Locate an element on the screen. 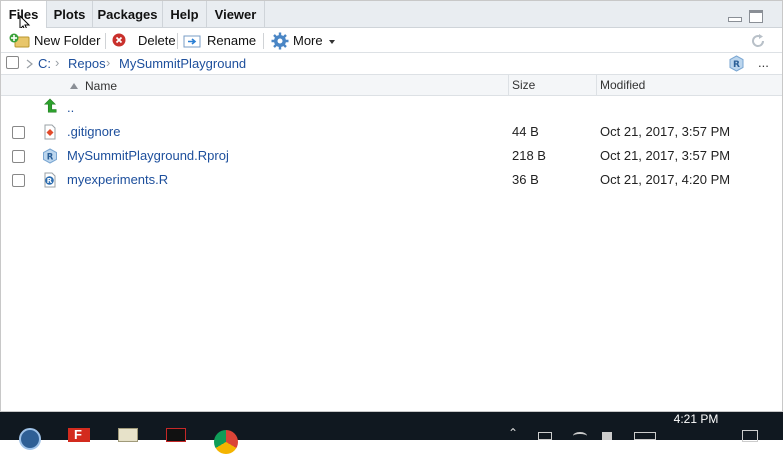 This screenshot has height=454, width=783. chrome-icon is located at coordinates (226, 442).